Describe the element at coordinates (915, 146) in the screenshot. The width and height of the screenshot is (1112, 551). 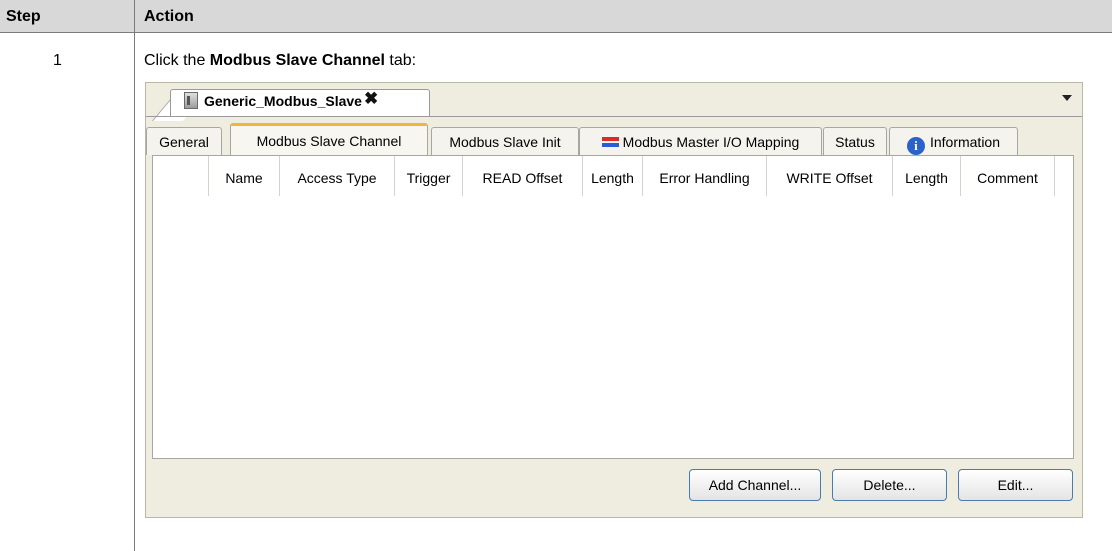
I see `info-icon: i` at that location.